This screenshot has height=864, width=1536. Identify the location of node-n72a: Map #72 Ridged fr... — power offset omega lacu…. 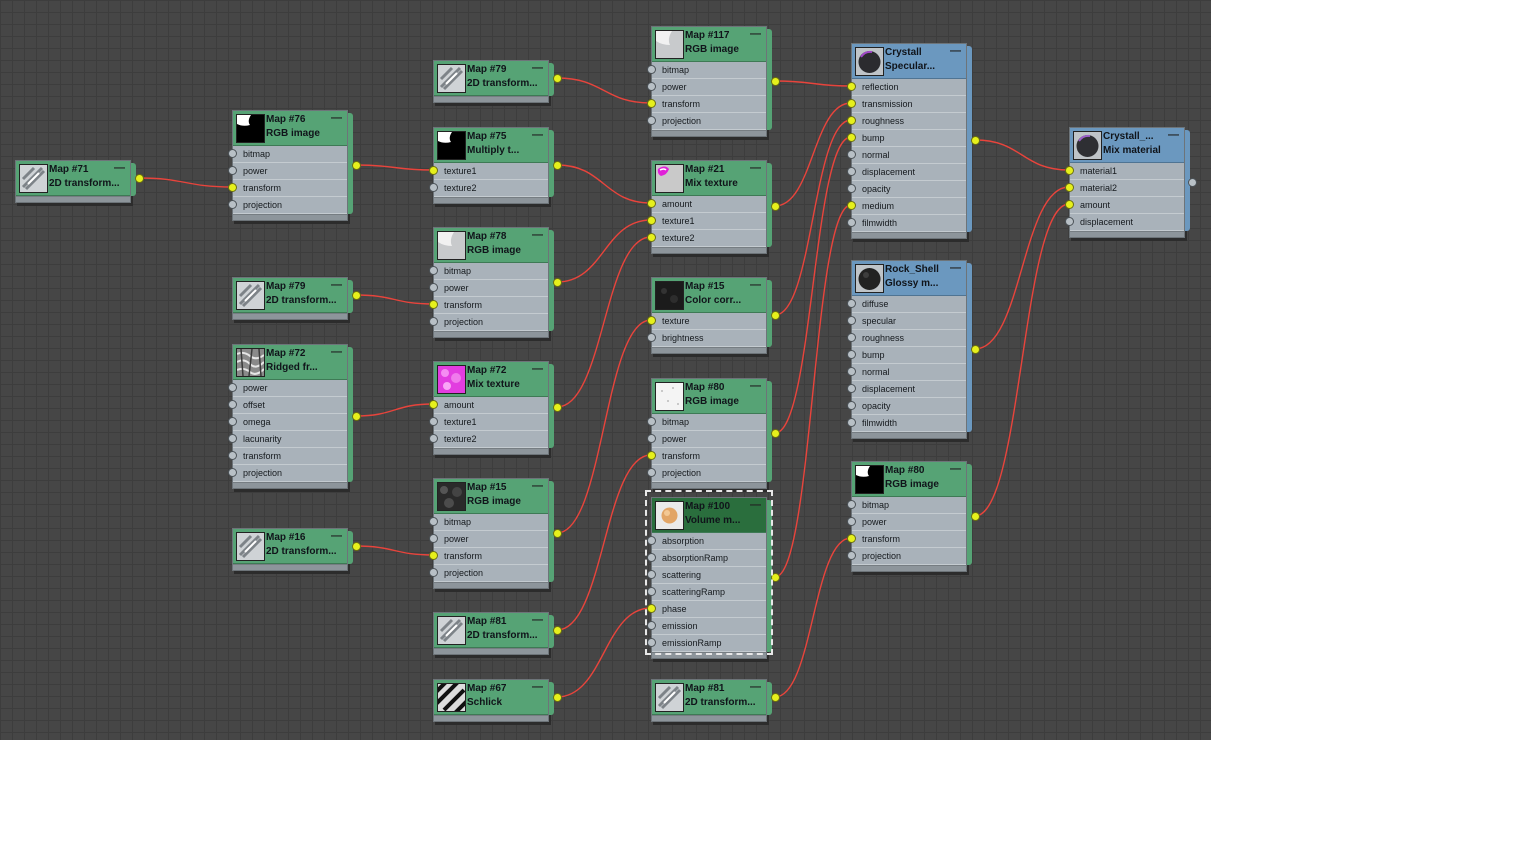
(294, 416).